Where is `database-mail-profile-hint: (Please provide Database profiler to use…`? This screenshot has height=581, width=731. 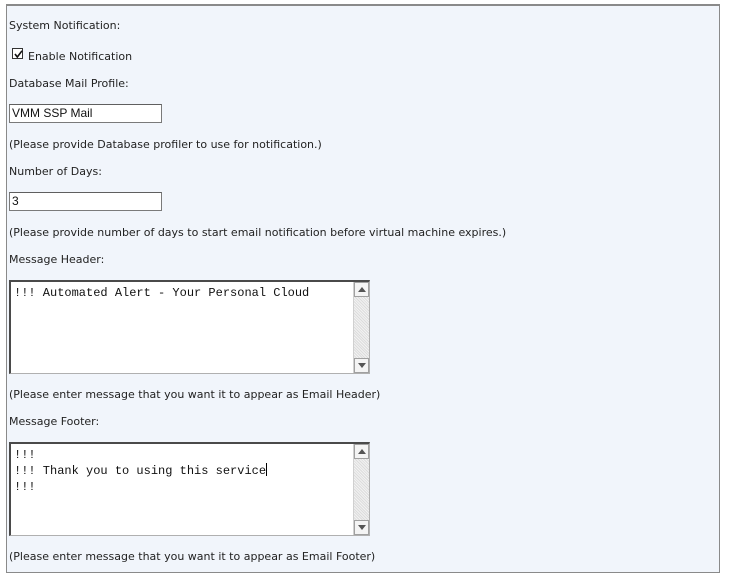
database-mail-profile-hint: (Please provide Database profiler to use… is located at coordinates (165, 144).